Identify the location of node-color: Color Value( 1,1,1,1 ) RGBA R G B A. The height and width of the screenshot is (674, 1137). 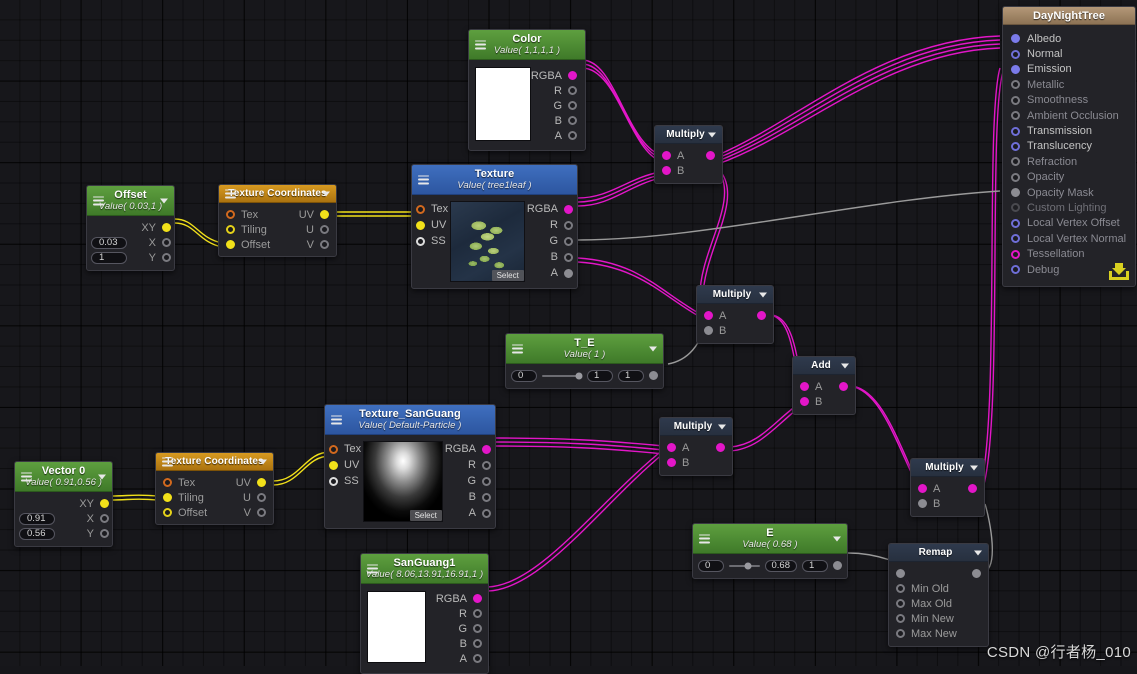
(527, 90).